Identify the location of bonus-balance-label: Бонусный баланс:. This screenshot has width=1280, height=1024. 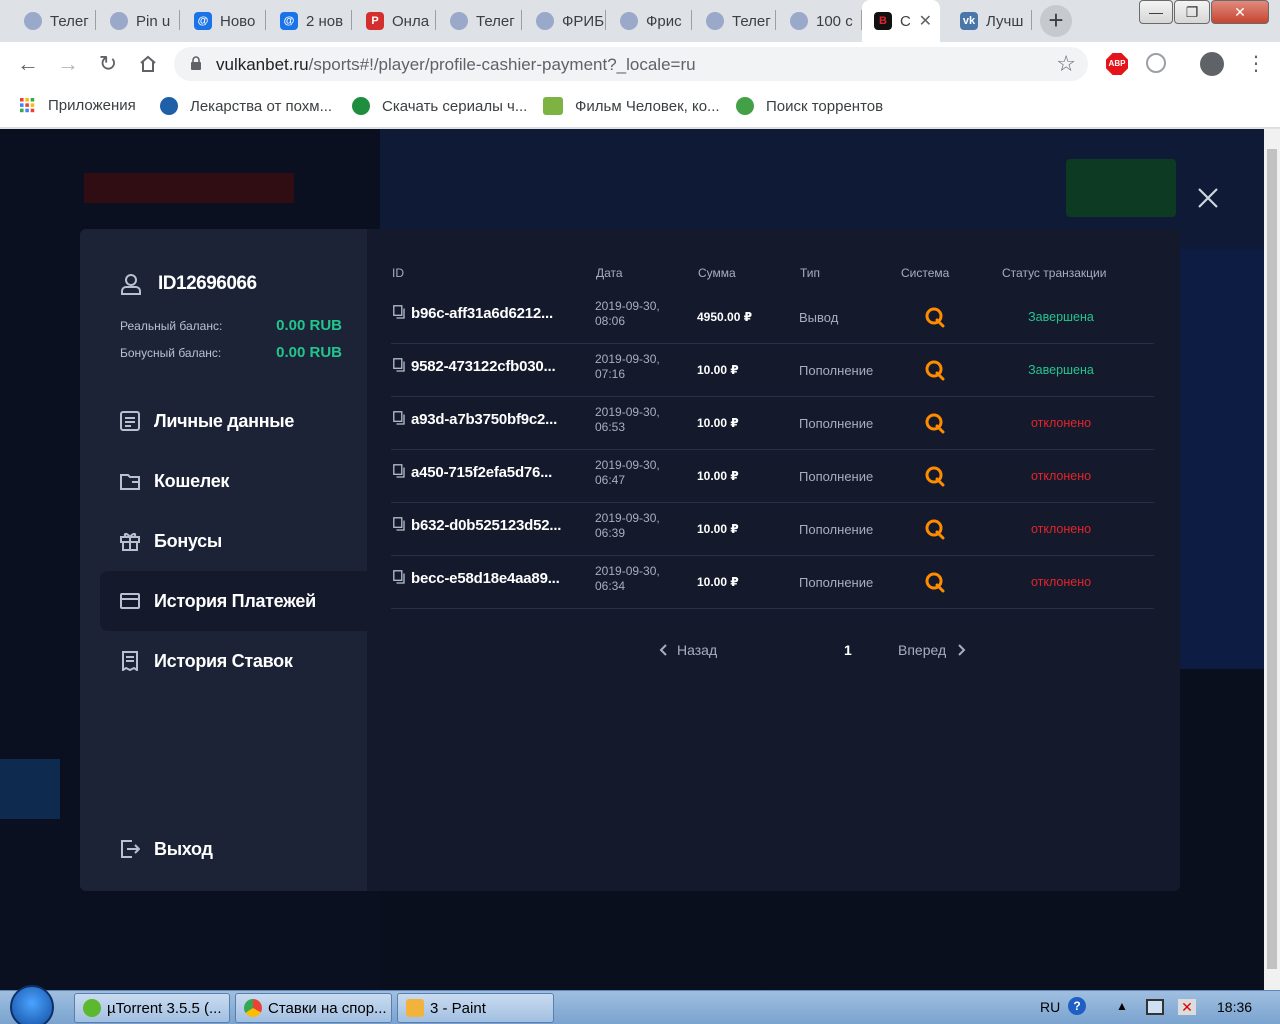
(171, 353).